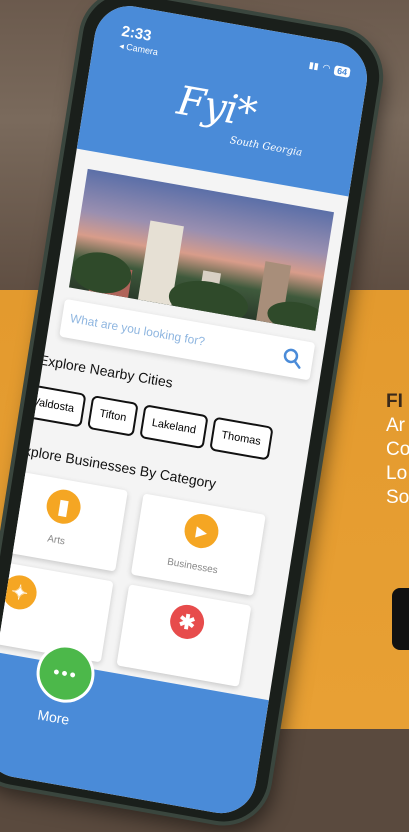 The image size is (409, 832). Describe the element at coordinates (113, 416) in the screenshot. I see `city-chip: Tifton` at that location.